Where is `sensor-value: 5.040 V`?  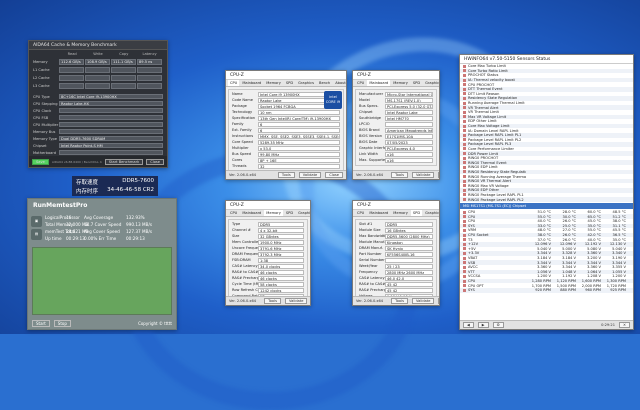
sensor-value: 5.040 V is located at coordinates (619, 248).